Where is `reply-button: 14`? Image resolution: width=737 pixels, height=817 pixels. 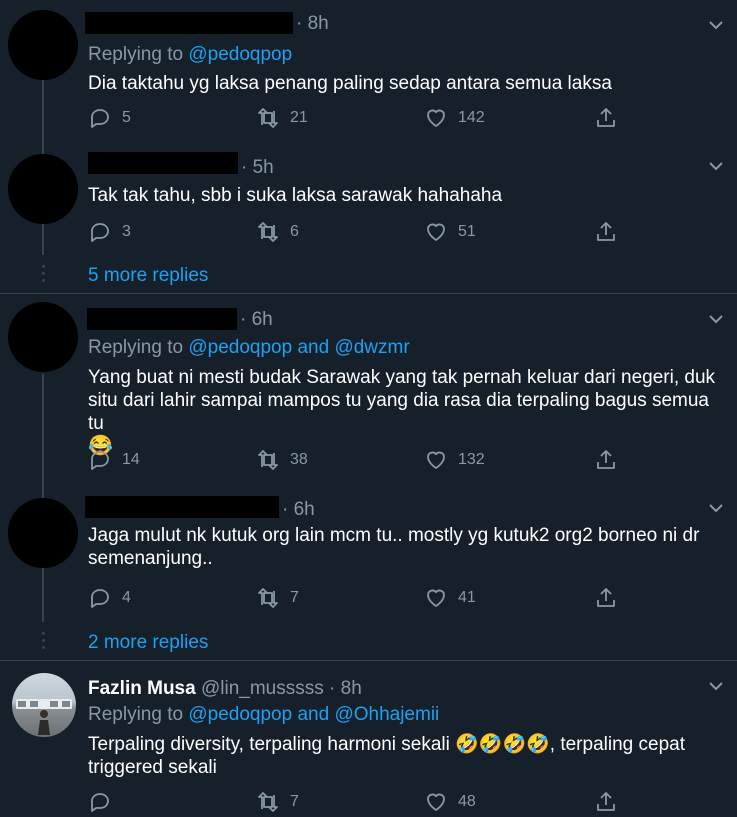
reply-button: 14 is located at coordinates (114, 460).